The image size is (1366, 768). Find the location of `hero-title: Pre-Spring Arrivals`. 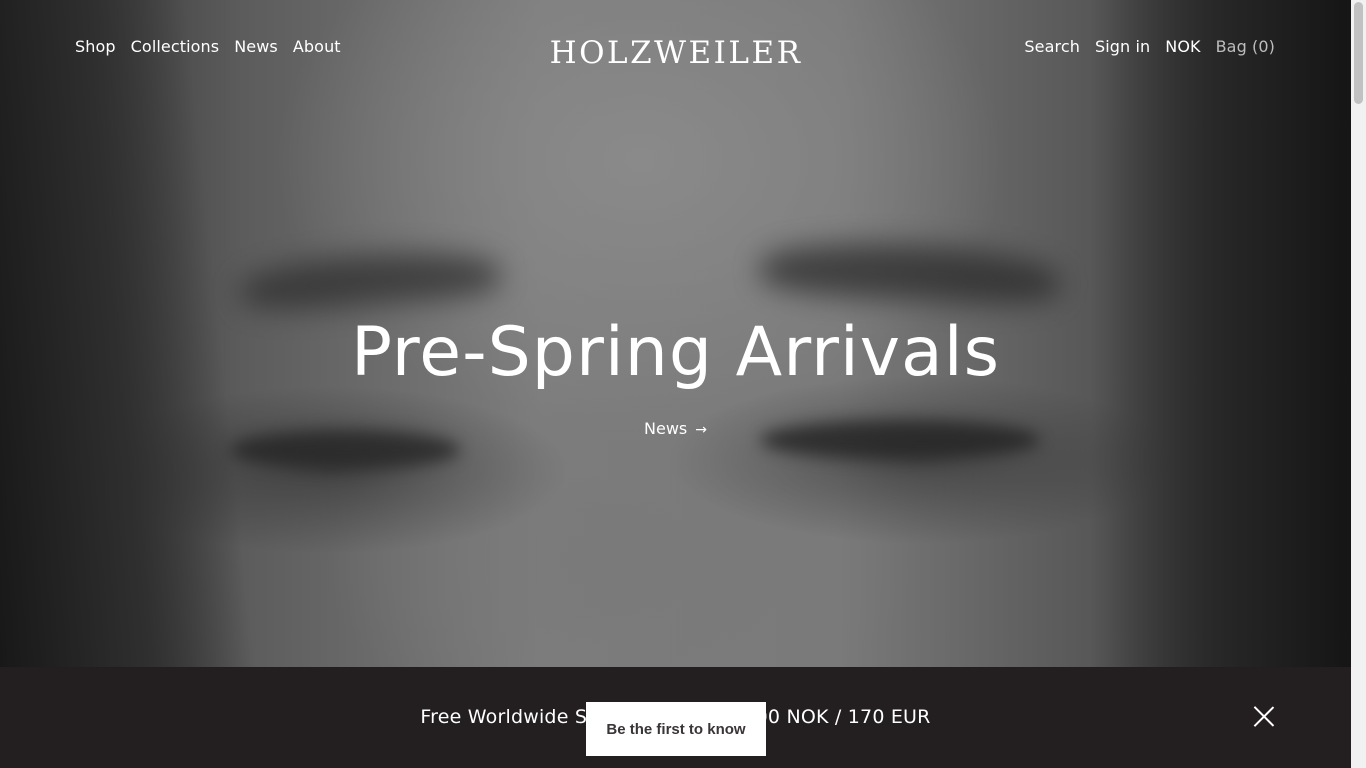

hero-title: Pre-Spring Arrivals is located at coordinates (675, 352).